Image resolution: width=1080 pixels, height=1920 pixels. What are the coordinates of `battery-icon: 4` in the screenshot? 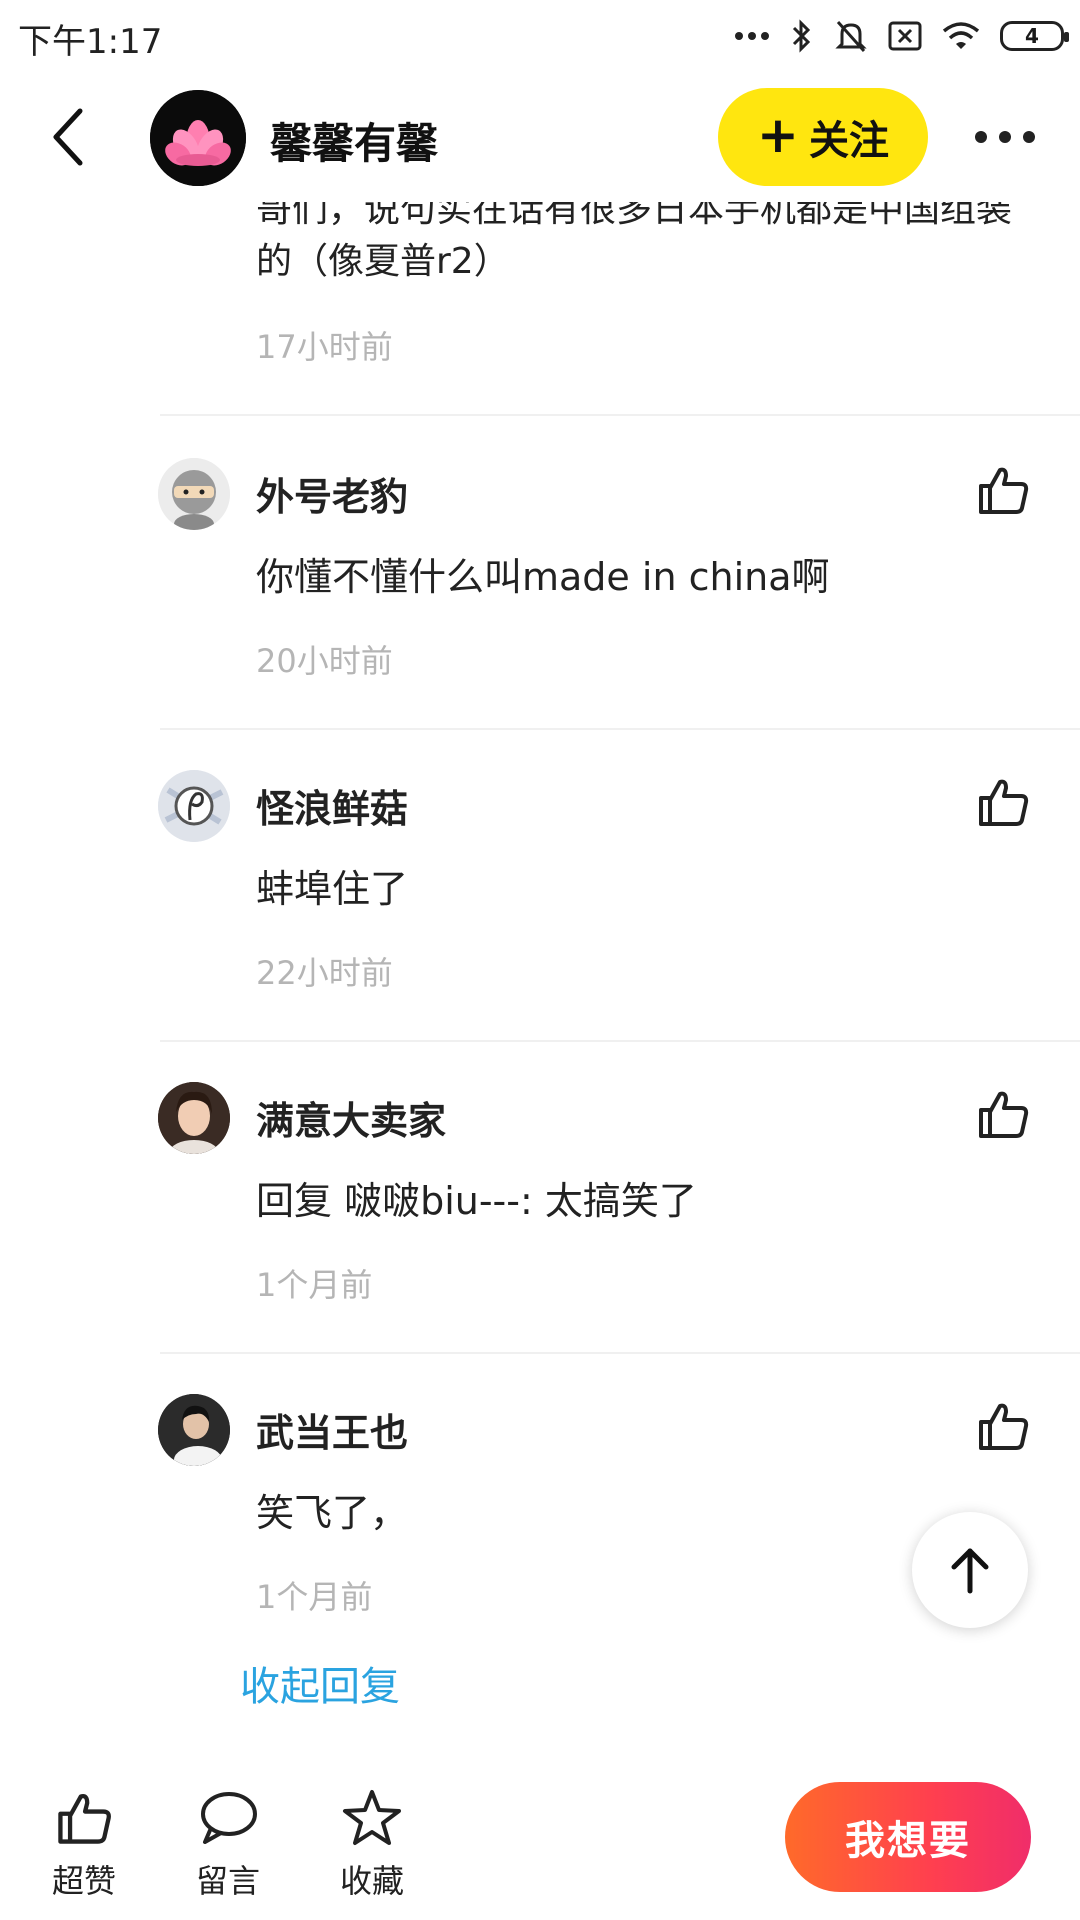 It's located at (1034, 36).